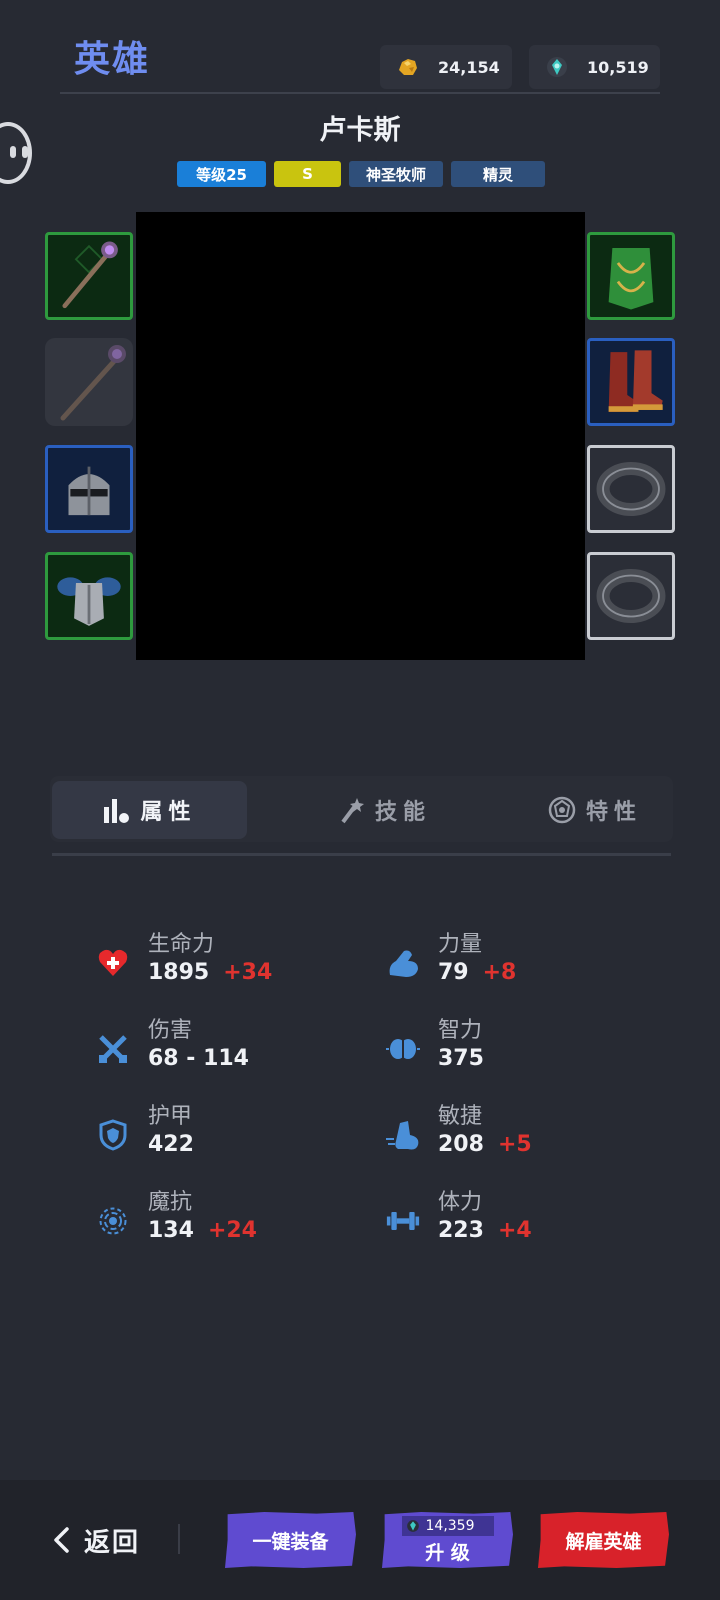 The image size is (720, 1600). I want to click on gold-ore-icon, so click(408, 67).